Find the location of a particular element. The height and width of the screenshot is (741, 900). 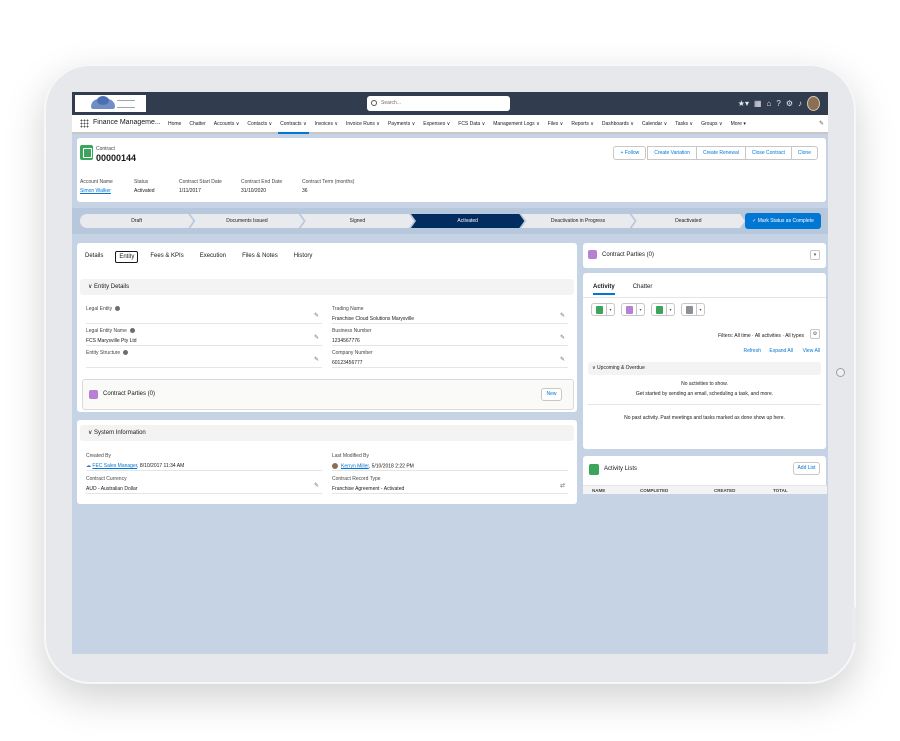

tab-chatter: Chatter is located at coordinates (643, 289).